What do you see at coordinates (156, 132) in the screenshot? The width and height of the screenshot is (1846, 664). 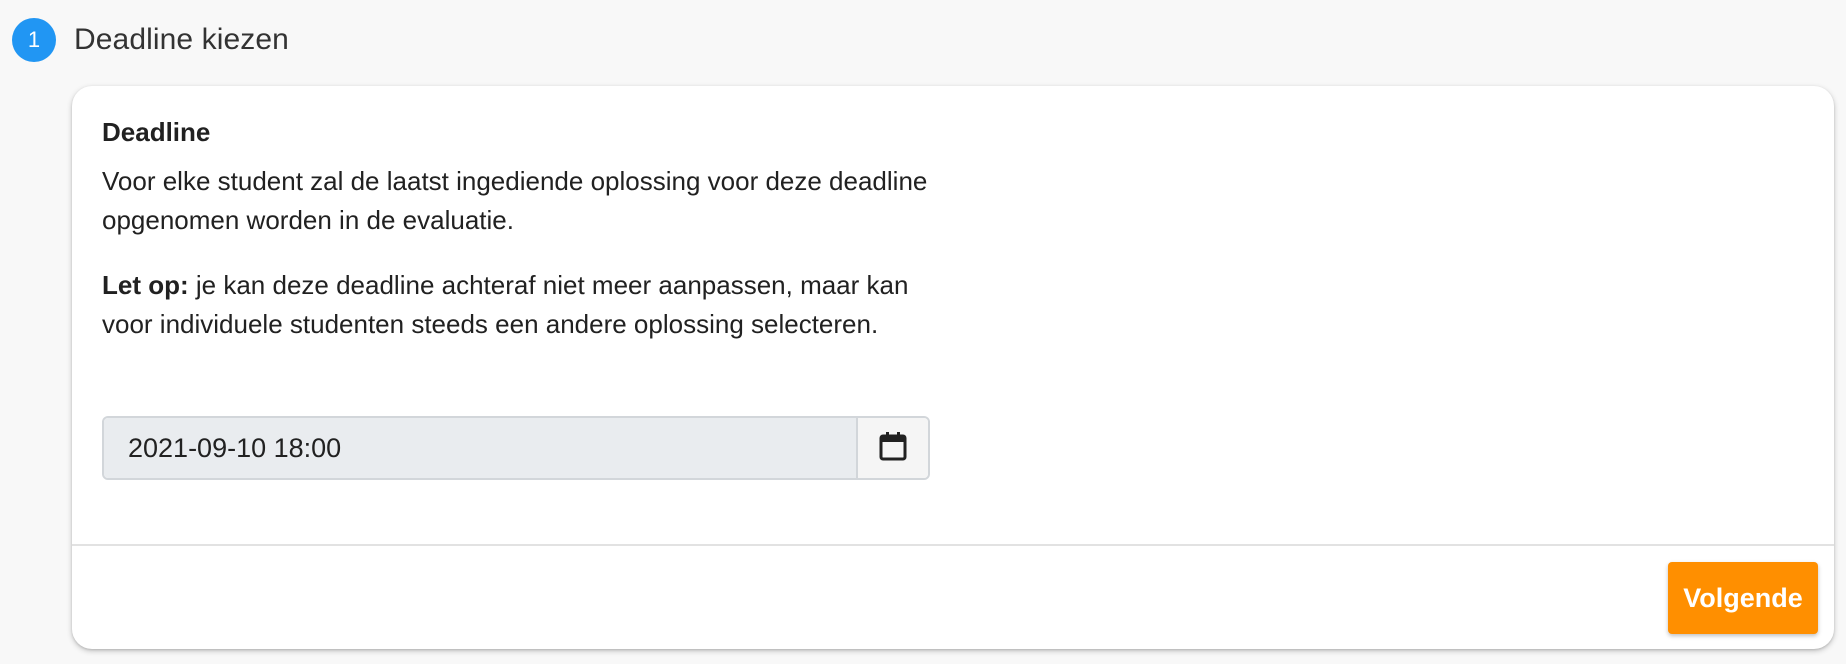 I see `deadline-field-title: Deadline` at bounding box center [156, 132].